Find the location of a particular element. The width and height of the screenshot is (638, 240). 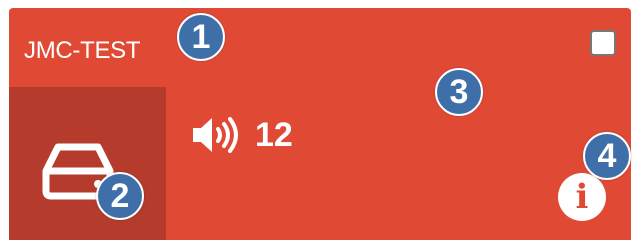

select-checkbox is located at coordinates (603, 43).